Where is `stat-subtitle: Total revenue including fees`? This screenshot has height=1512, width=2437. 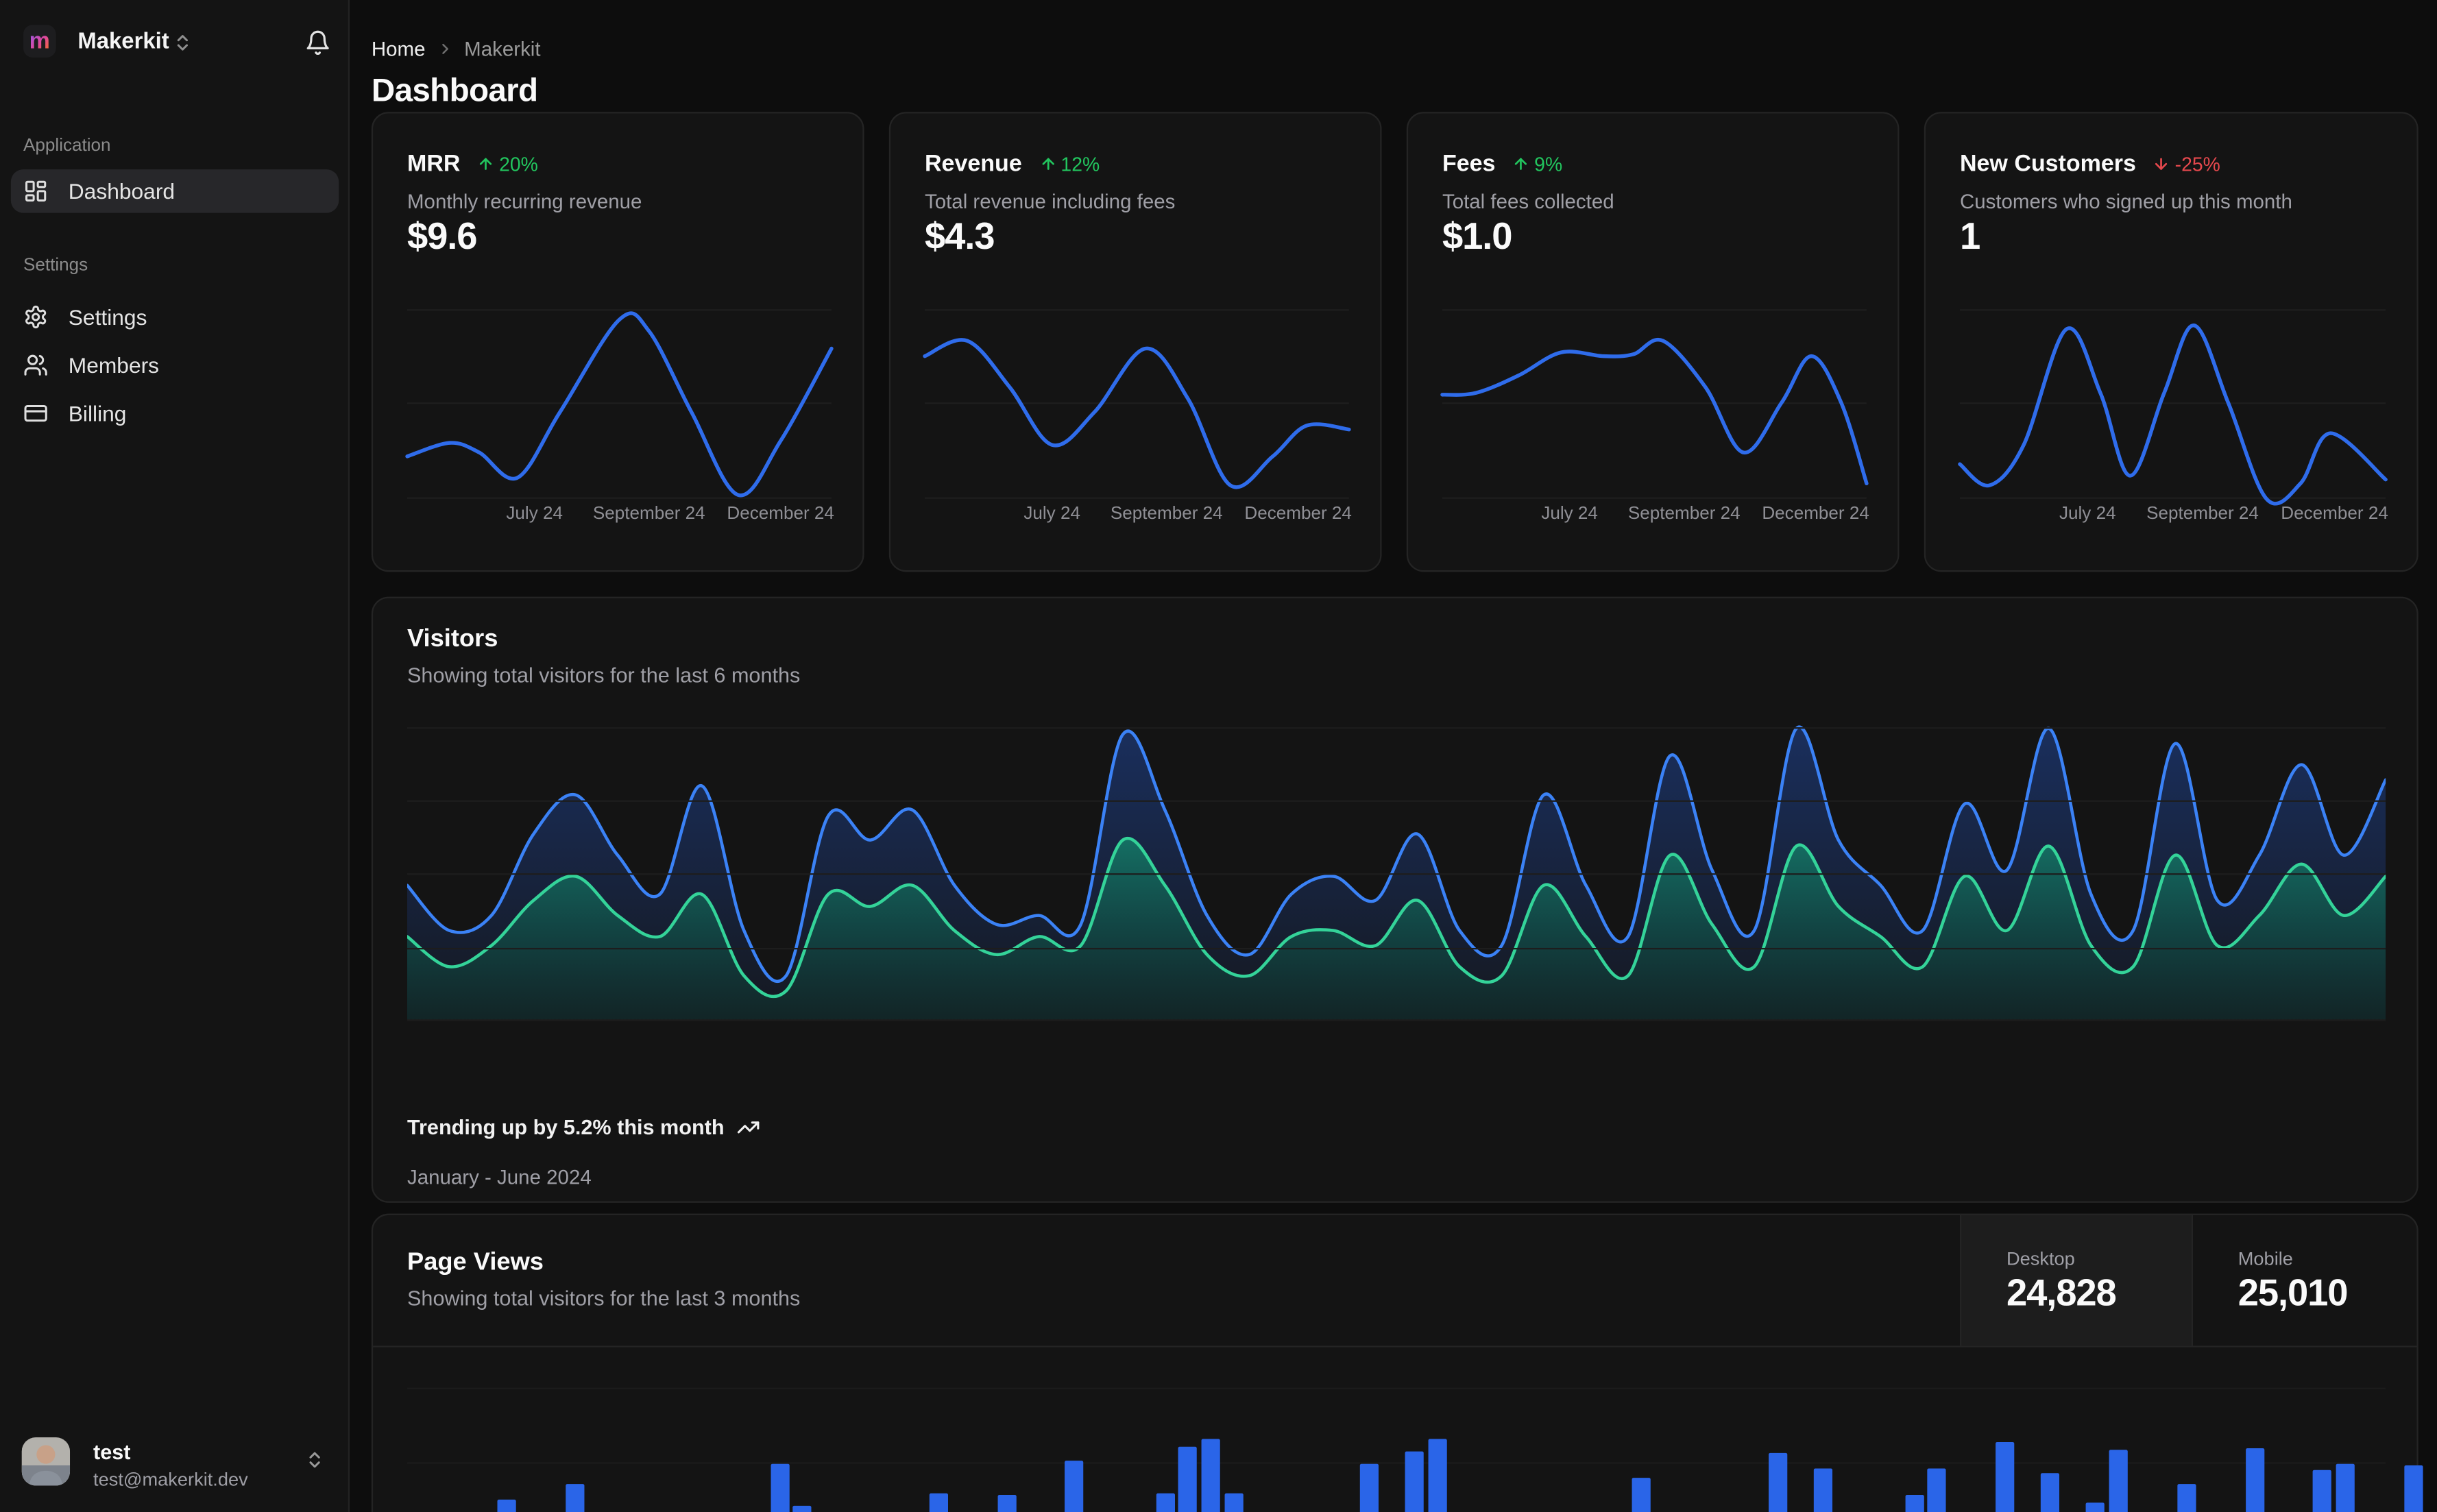
stat-subtitle: Total revenue including fees is located at coordinates (1050, 201).